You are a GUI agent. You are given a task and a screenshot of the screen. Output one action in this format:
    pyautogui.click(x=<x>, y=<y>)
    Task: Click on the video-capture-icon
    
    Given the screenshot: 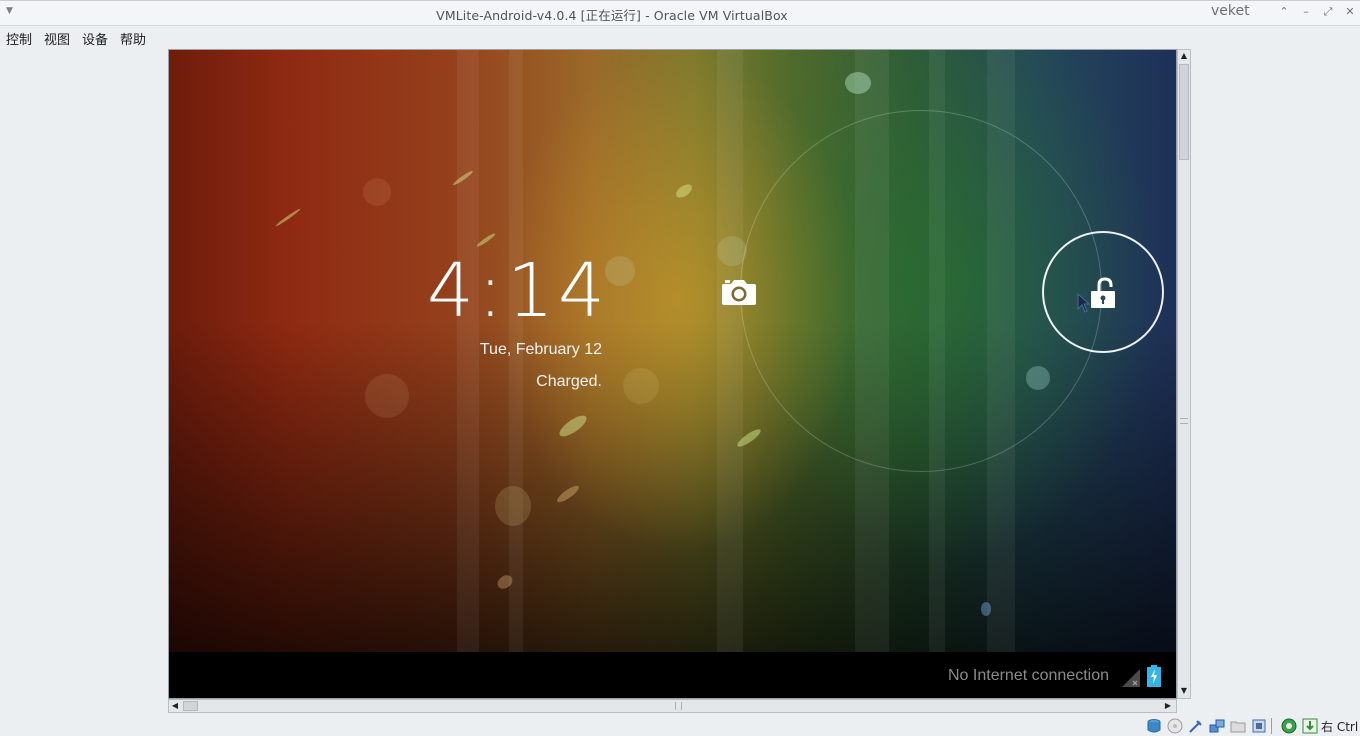 What is the action you would take?
    pyautogui.click(x=1259, y=726)
    